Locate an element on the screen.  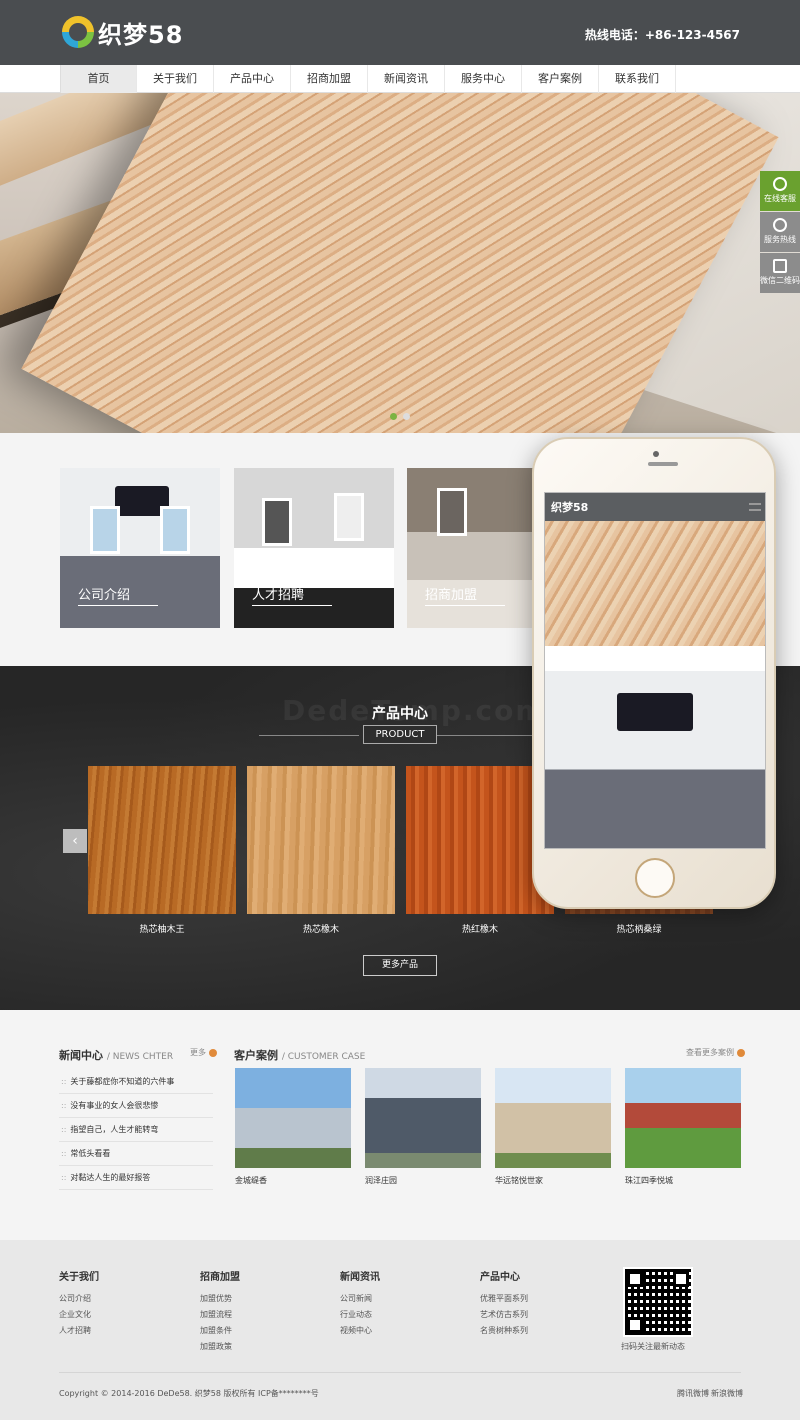
product-name-1: 热芯柚木王 is located at coordinates (162, 928).